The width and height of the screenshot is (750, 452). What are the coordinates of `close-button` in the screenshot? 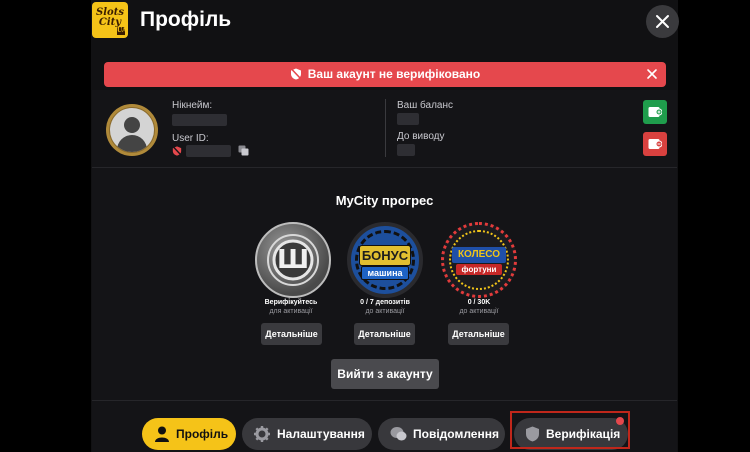 It's located at (662, 21).